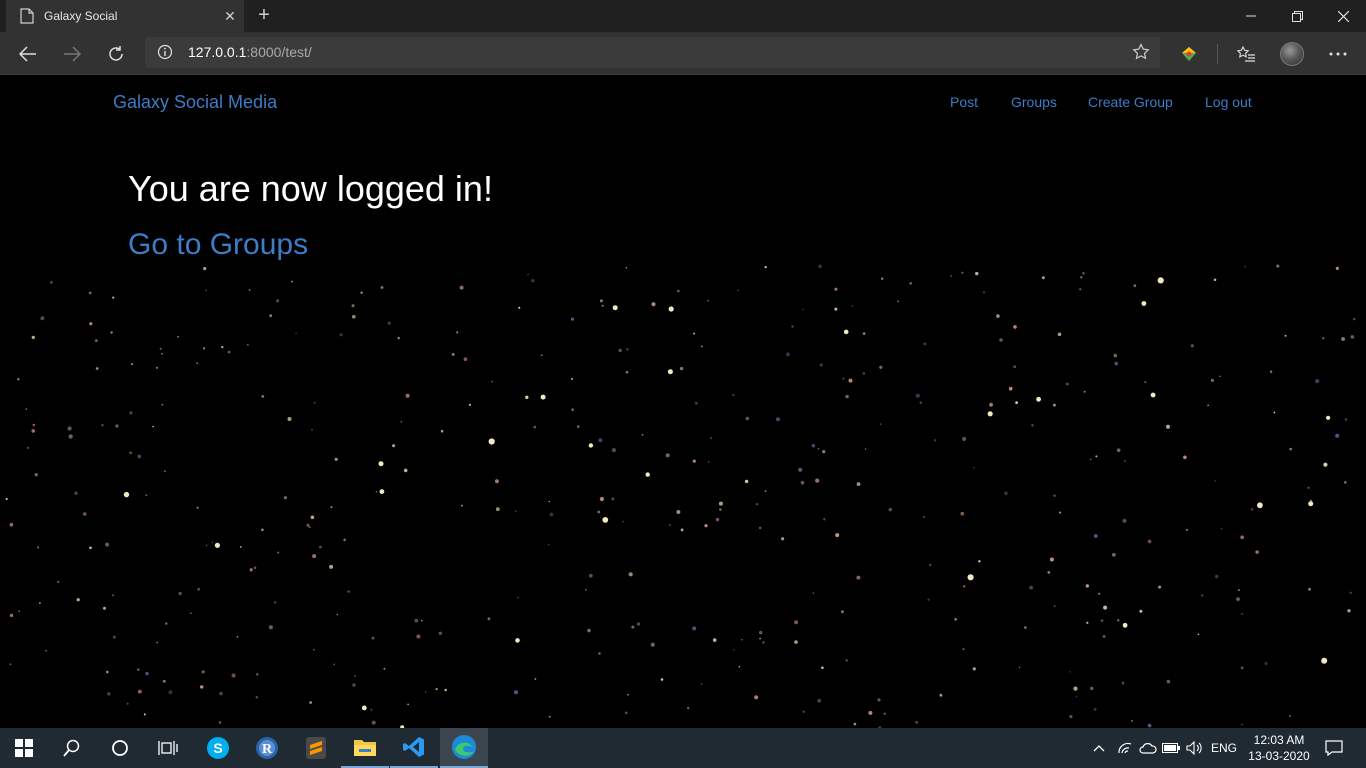 The width and height of the screenshot is (1366, 768). I want to click on new-tab-icon: +, so click(264, 16).